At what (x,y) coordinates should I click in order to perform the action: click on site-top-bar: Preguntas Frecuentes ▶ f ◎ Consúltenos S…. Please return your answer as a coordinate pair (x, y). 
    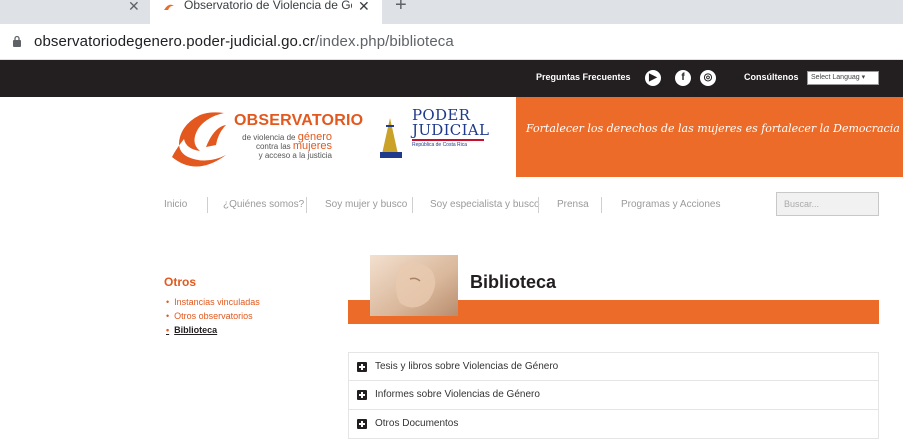
    Looking at the image, I should click on (451, 78).